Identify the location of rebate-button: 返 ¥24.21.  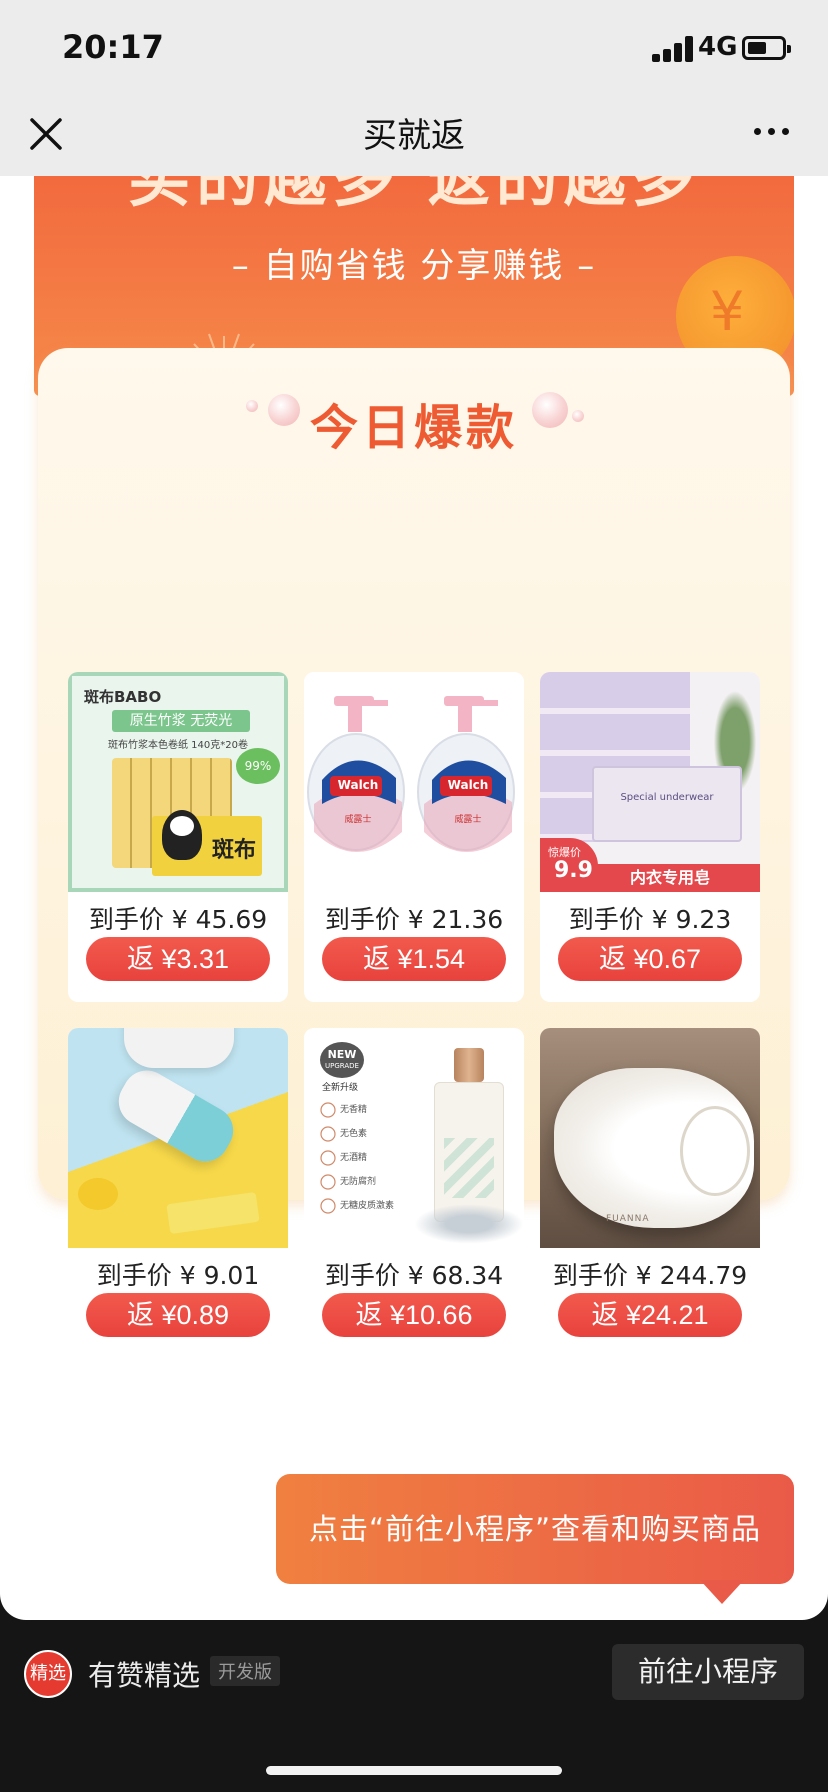
(650, 1315).